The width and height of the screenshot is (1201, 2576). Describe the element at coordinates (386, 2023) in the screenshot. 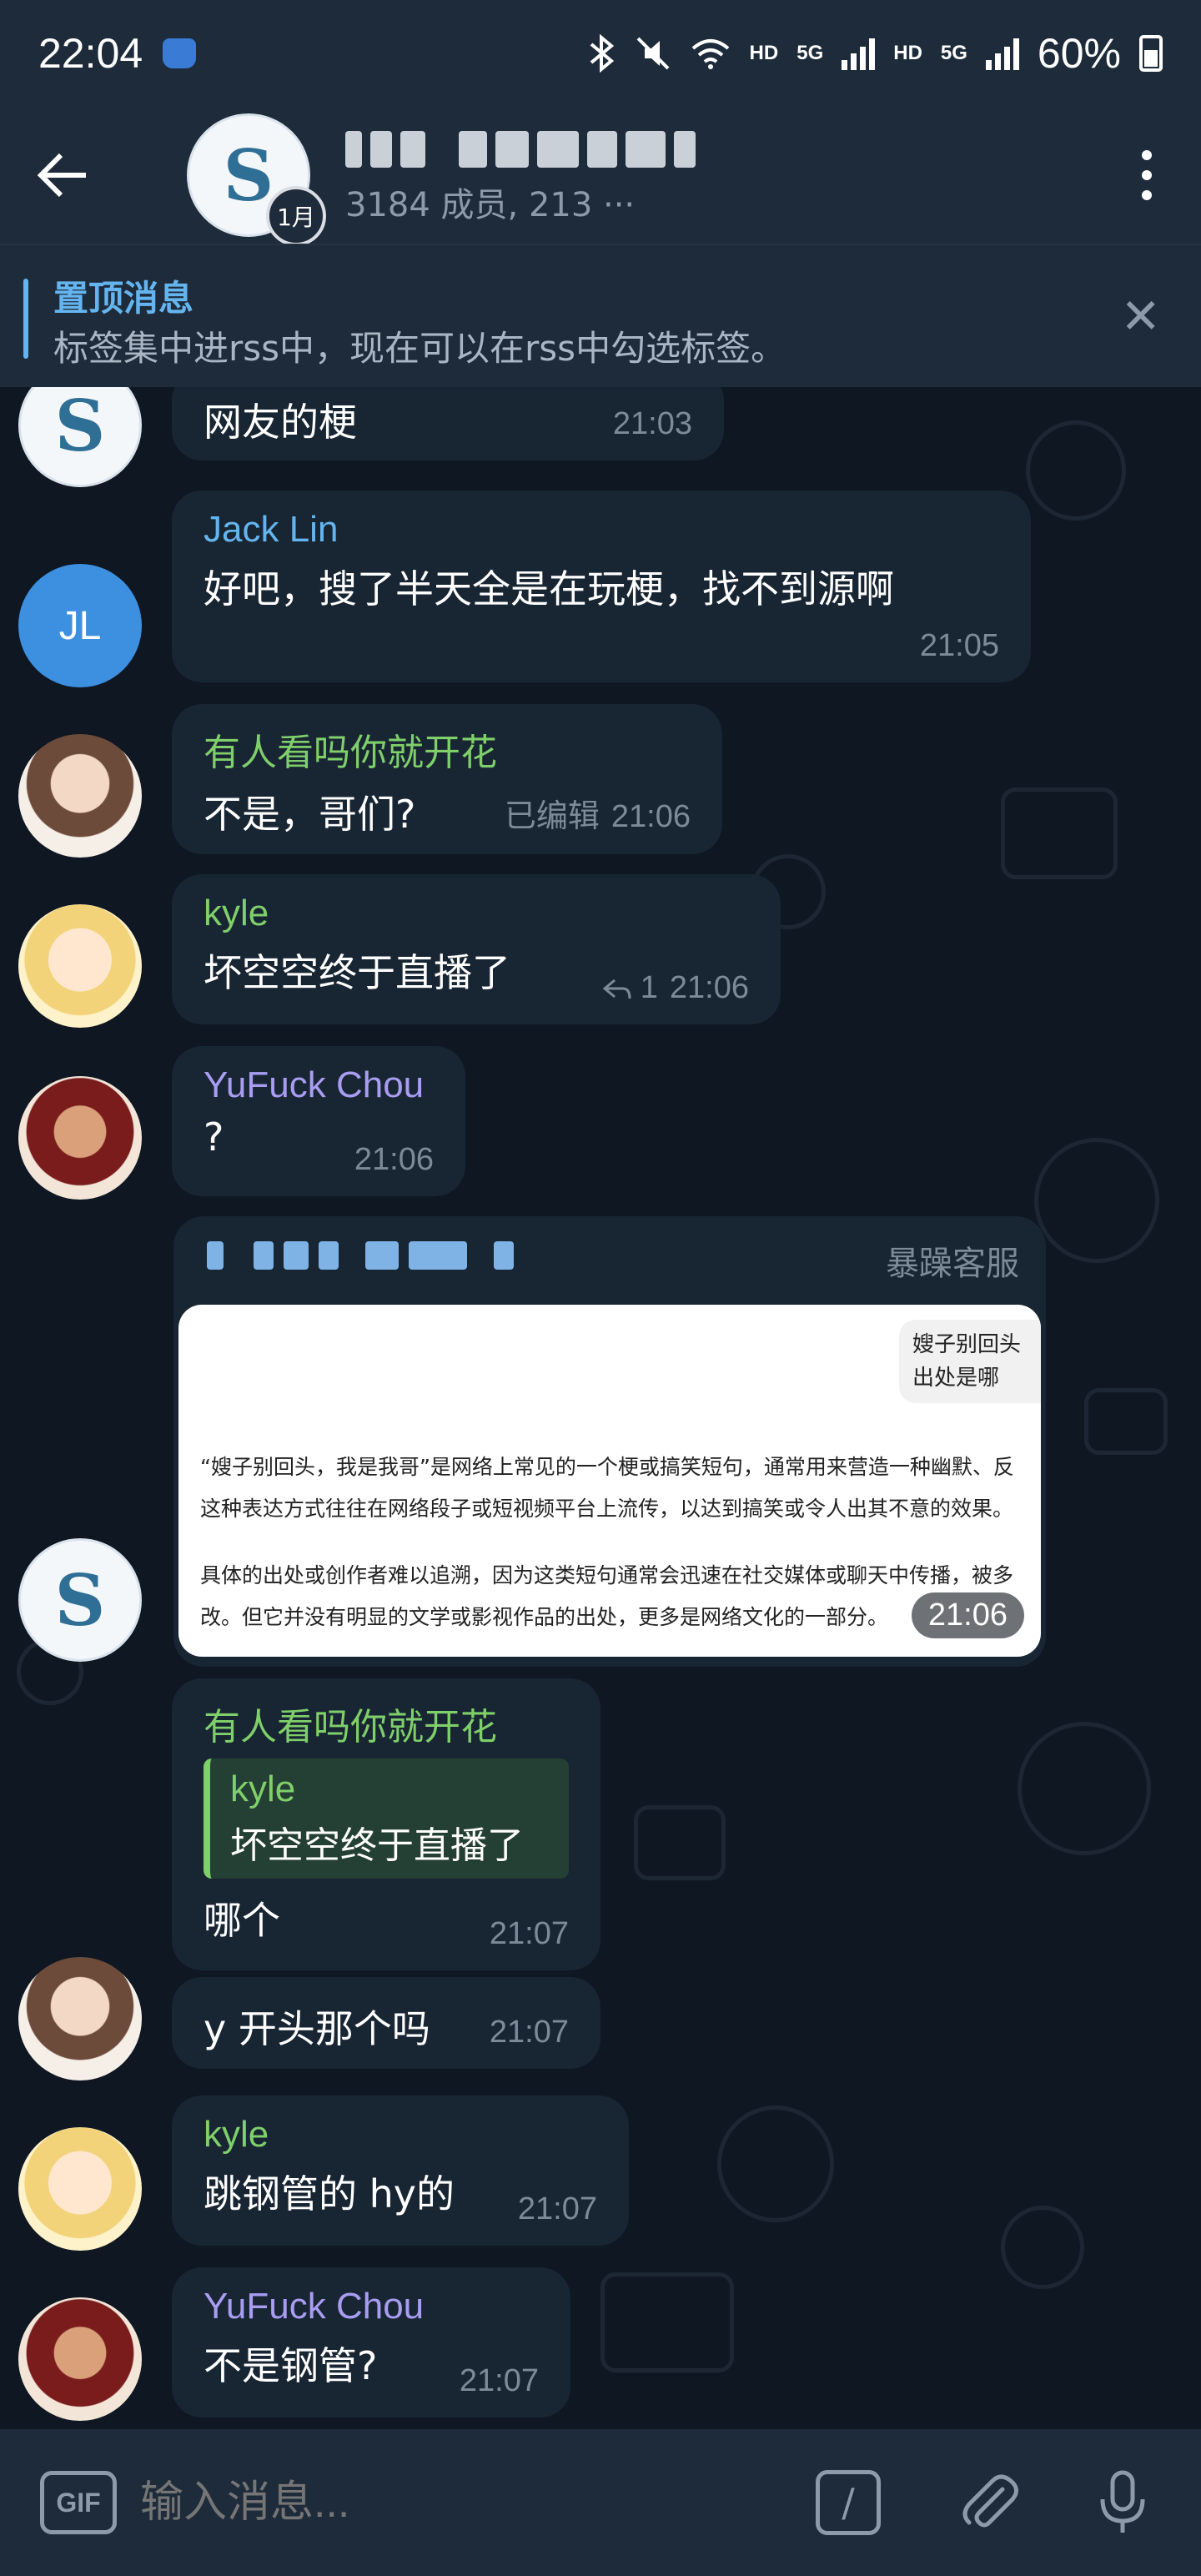

I see `message-bubble: y 开头那个吗 21:07` at that location.